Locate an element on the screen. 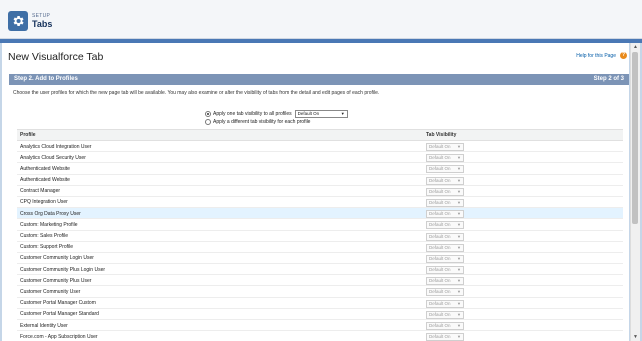  scroll-down-icon: ▼ is located at coordinates (635, 337).